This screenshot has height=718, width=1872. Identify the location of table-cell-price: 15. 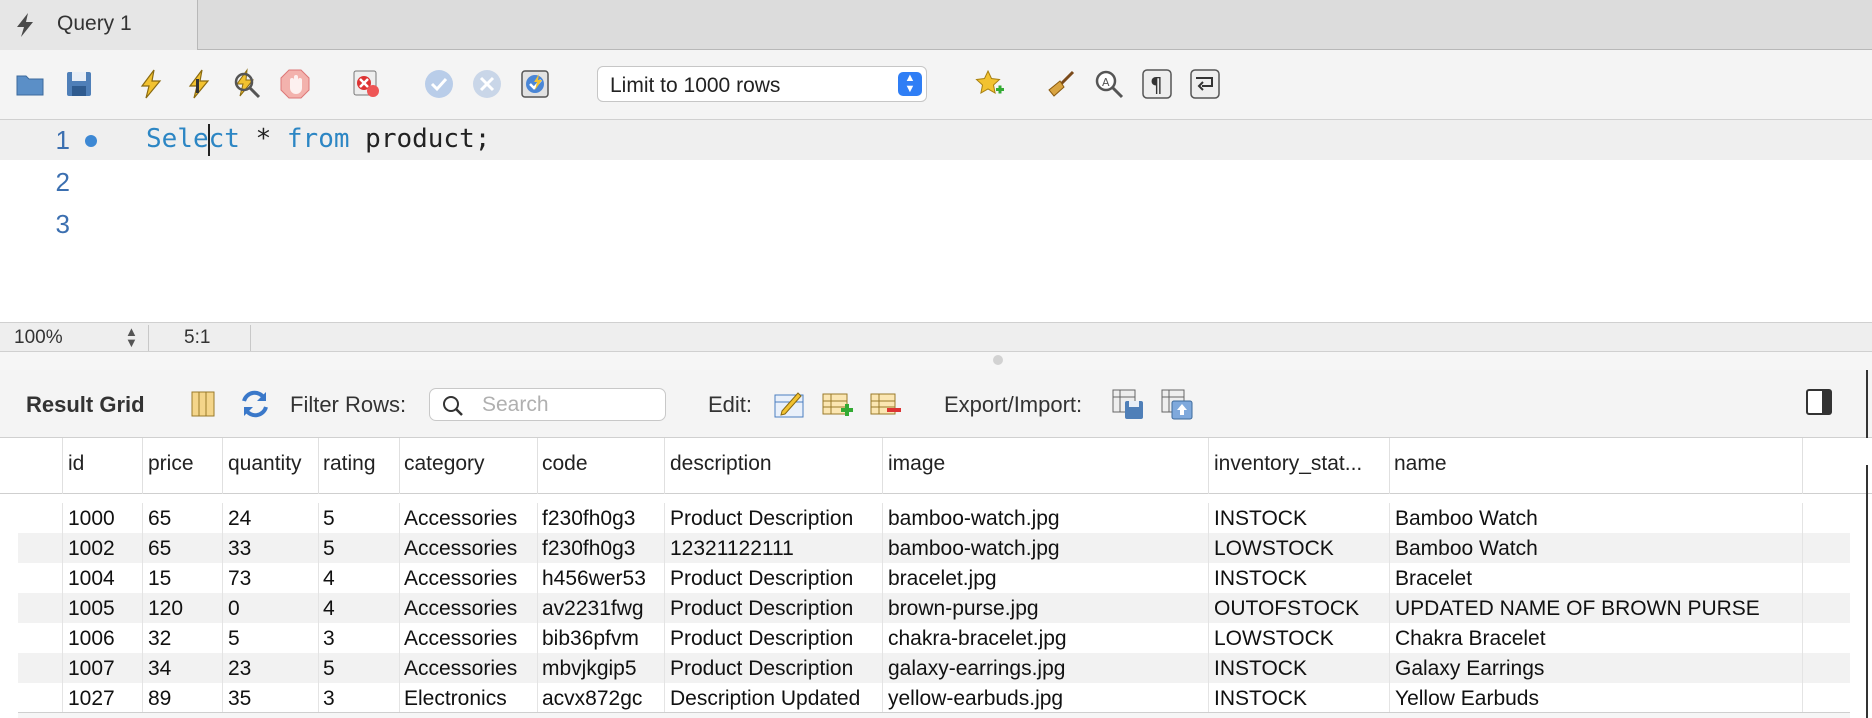
(159, 579).